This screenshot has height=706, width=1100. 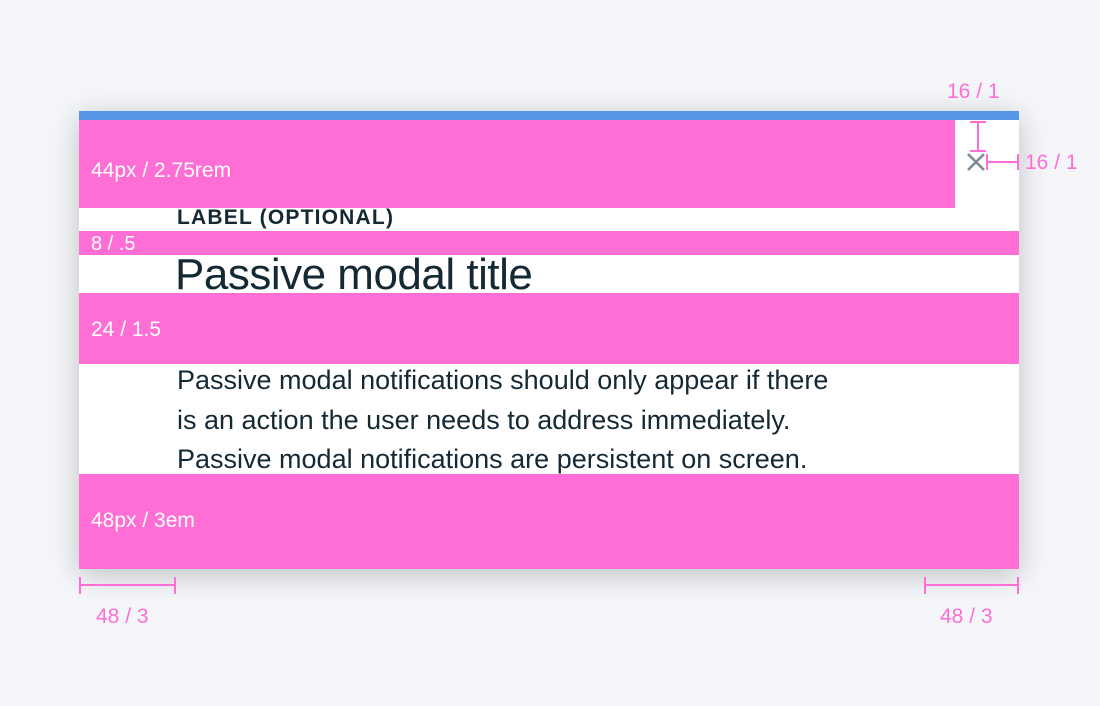 I want to click on modal-label: LABEL (OPTIONAL), so click(x=286, y=217).